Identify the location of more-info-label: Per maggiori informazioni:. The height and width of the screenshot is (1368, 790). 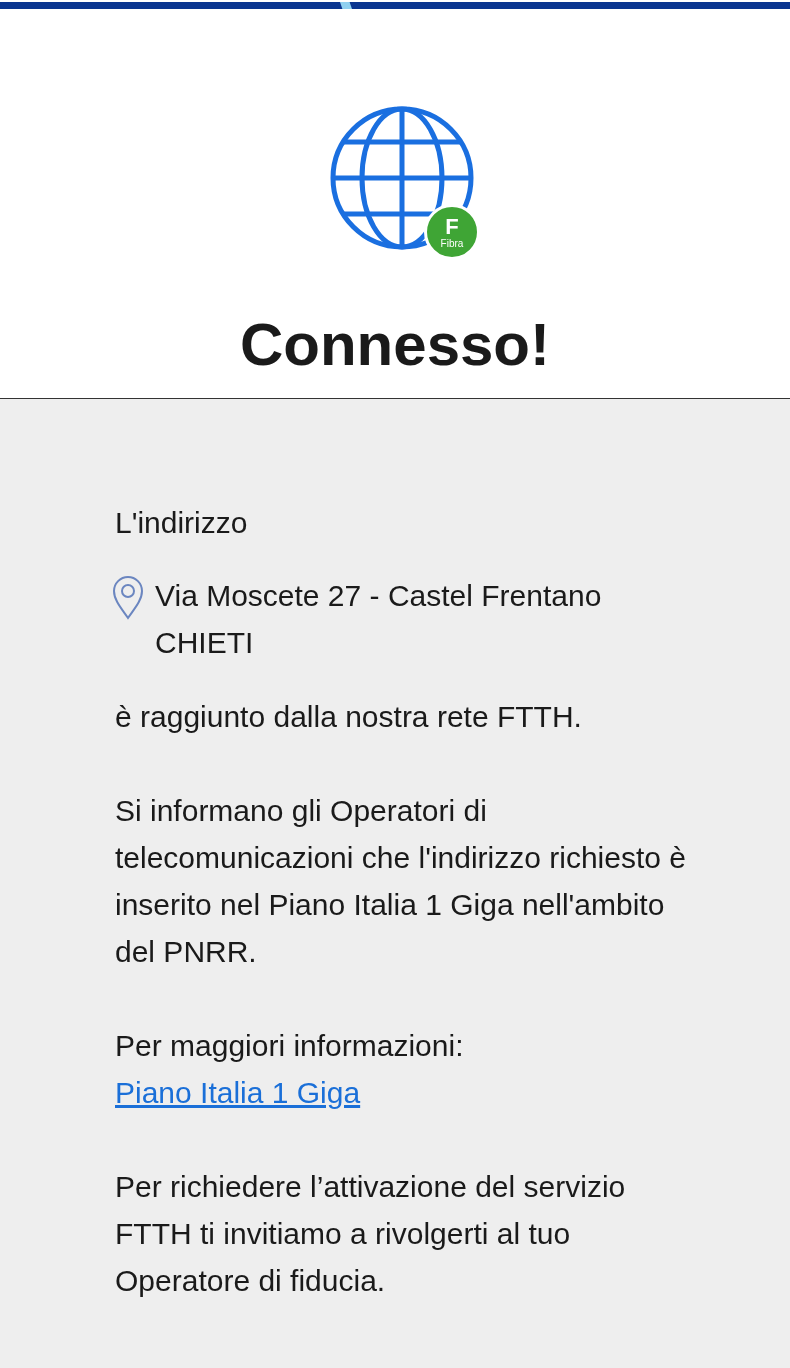
(290, 1046).